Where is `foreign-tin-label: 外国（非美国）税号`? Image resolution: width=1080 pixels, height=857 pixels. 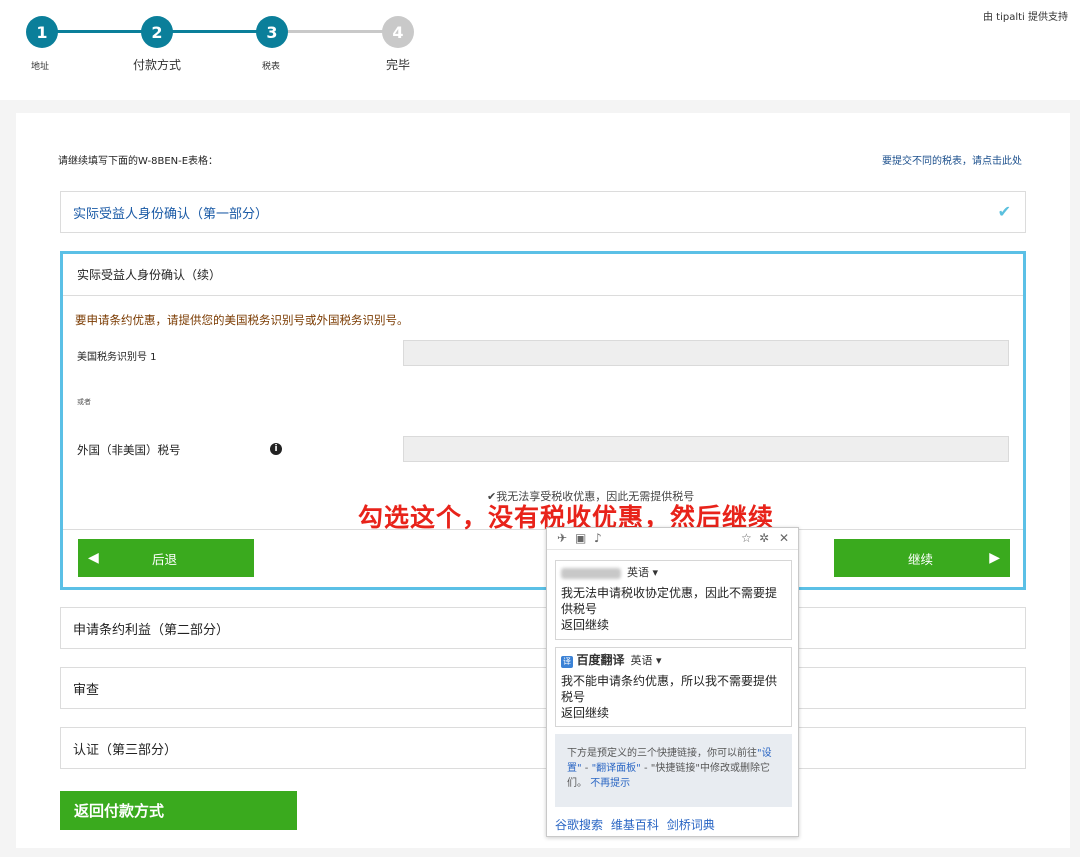
foreign-tin-label: 外国（非美国）税号 is located at coordinates (129, 450).